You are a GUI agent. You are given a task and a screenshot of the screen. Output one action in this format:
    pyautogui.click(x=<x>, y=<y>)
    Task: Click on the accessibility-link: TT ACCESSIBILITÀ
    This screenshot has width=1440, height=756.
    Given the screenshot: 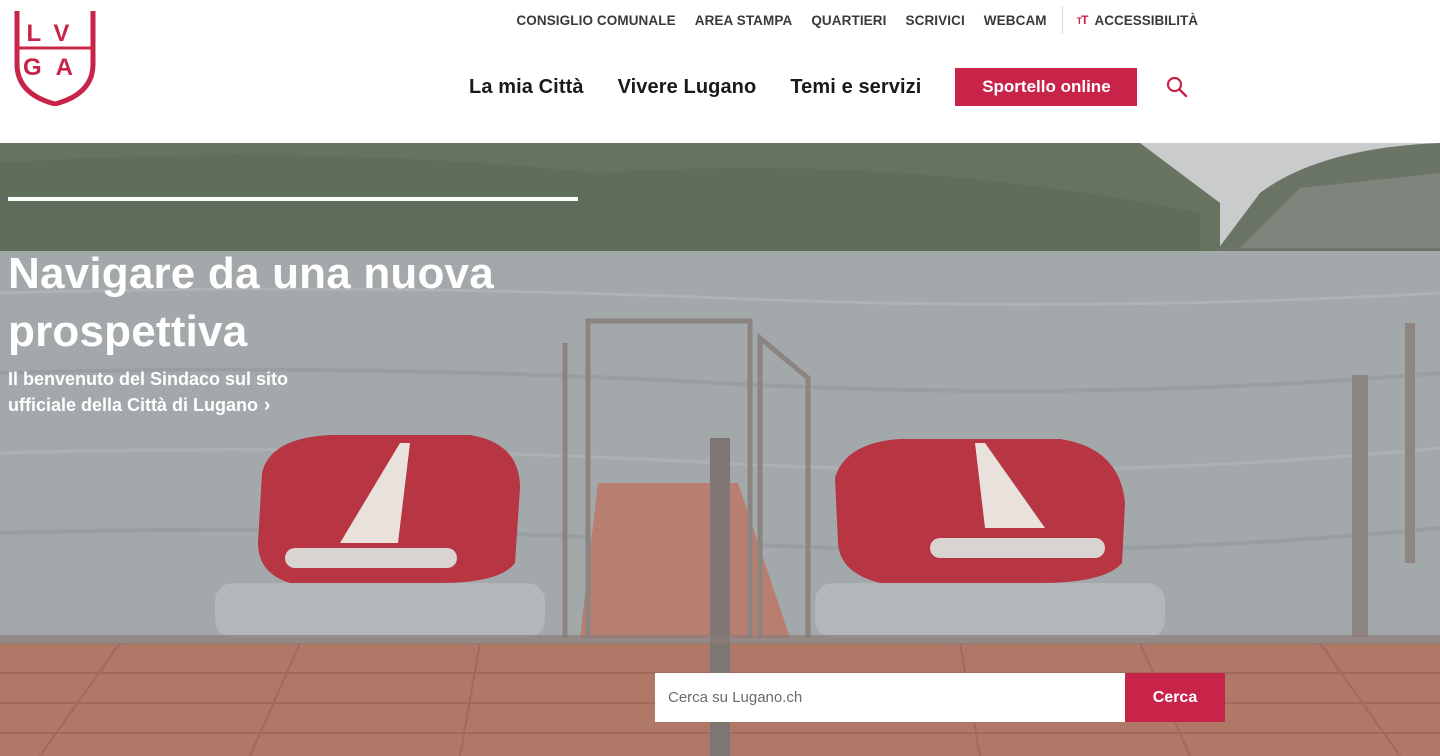 What is the action you would take?
    pyautogui.click(x=1137, y=20)
    